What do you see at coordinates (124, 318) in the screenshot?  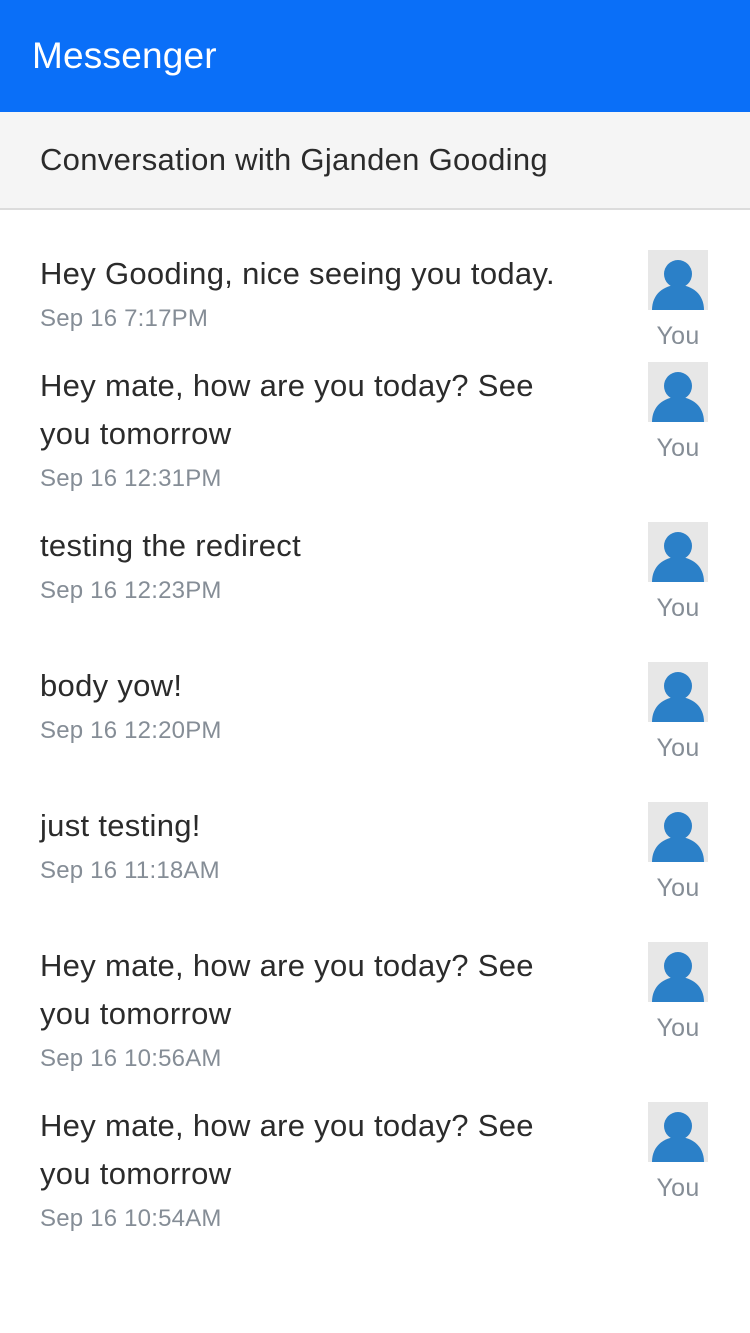 I see `message-timestamp: Sep 16 7:17PM` at bounding box center [124, 318].